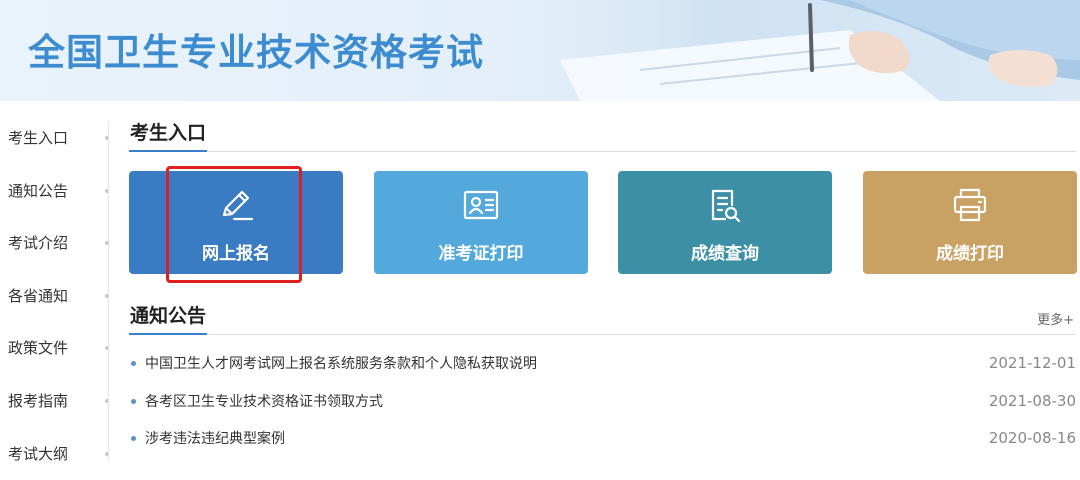  What do you see at coordinates (602, 319) in the screenshot?
I see `notices-header: 通知公告 更多+` at bounding box center [602, 319].